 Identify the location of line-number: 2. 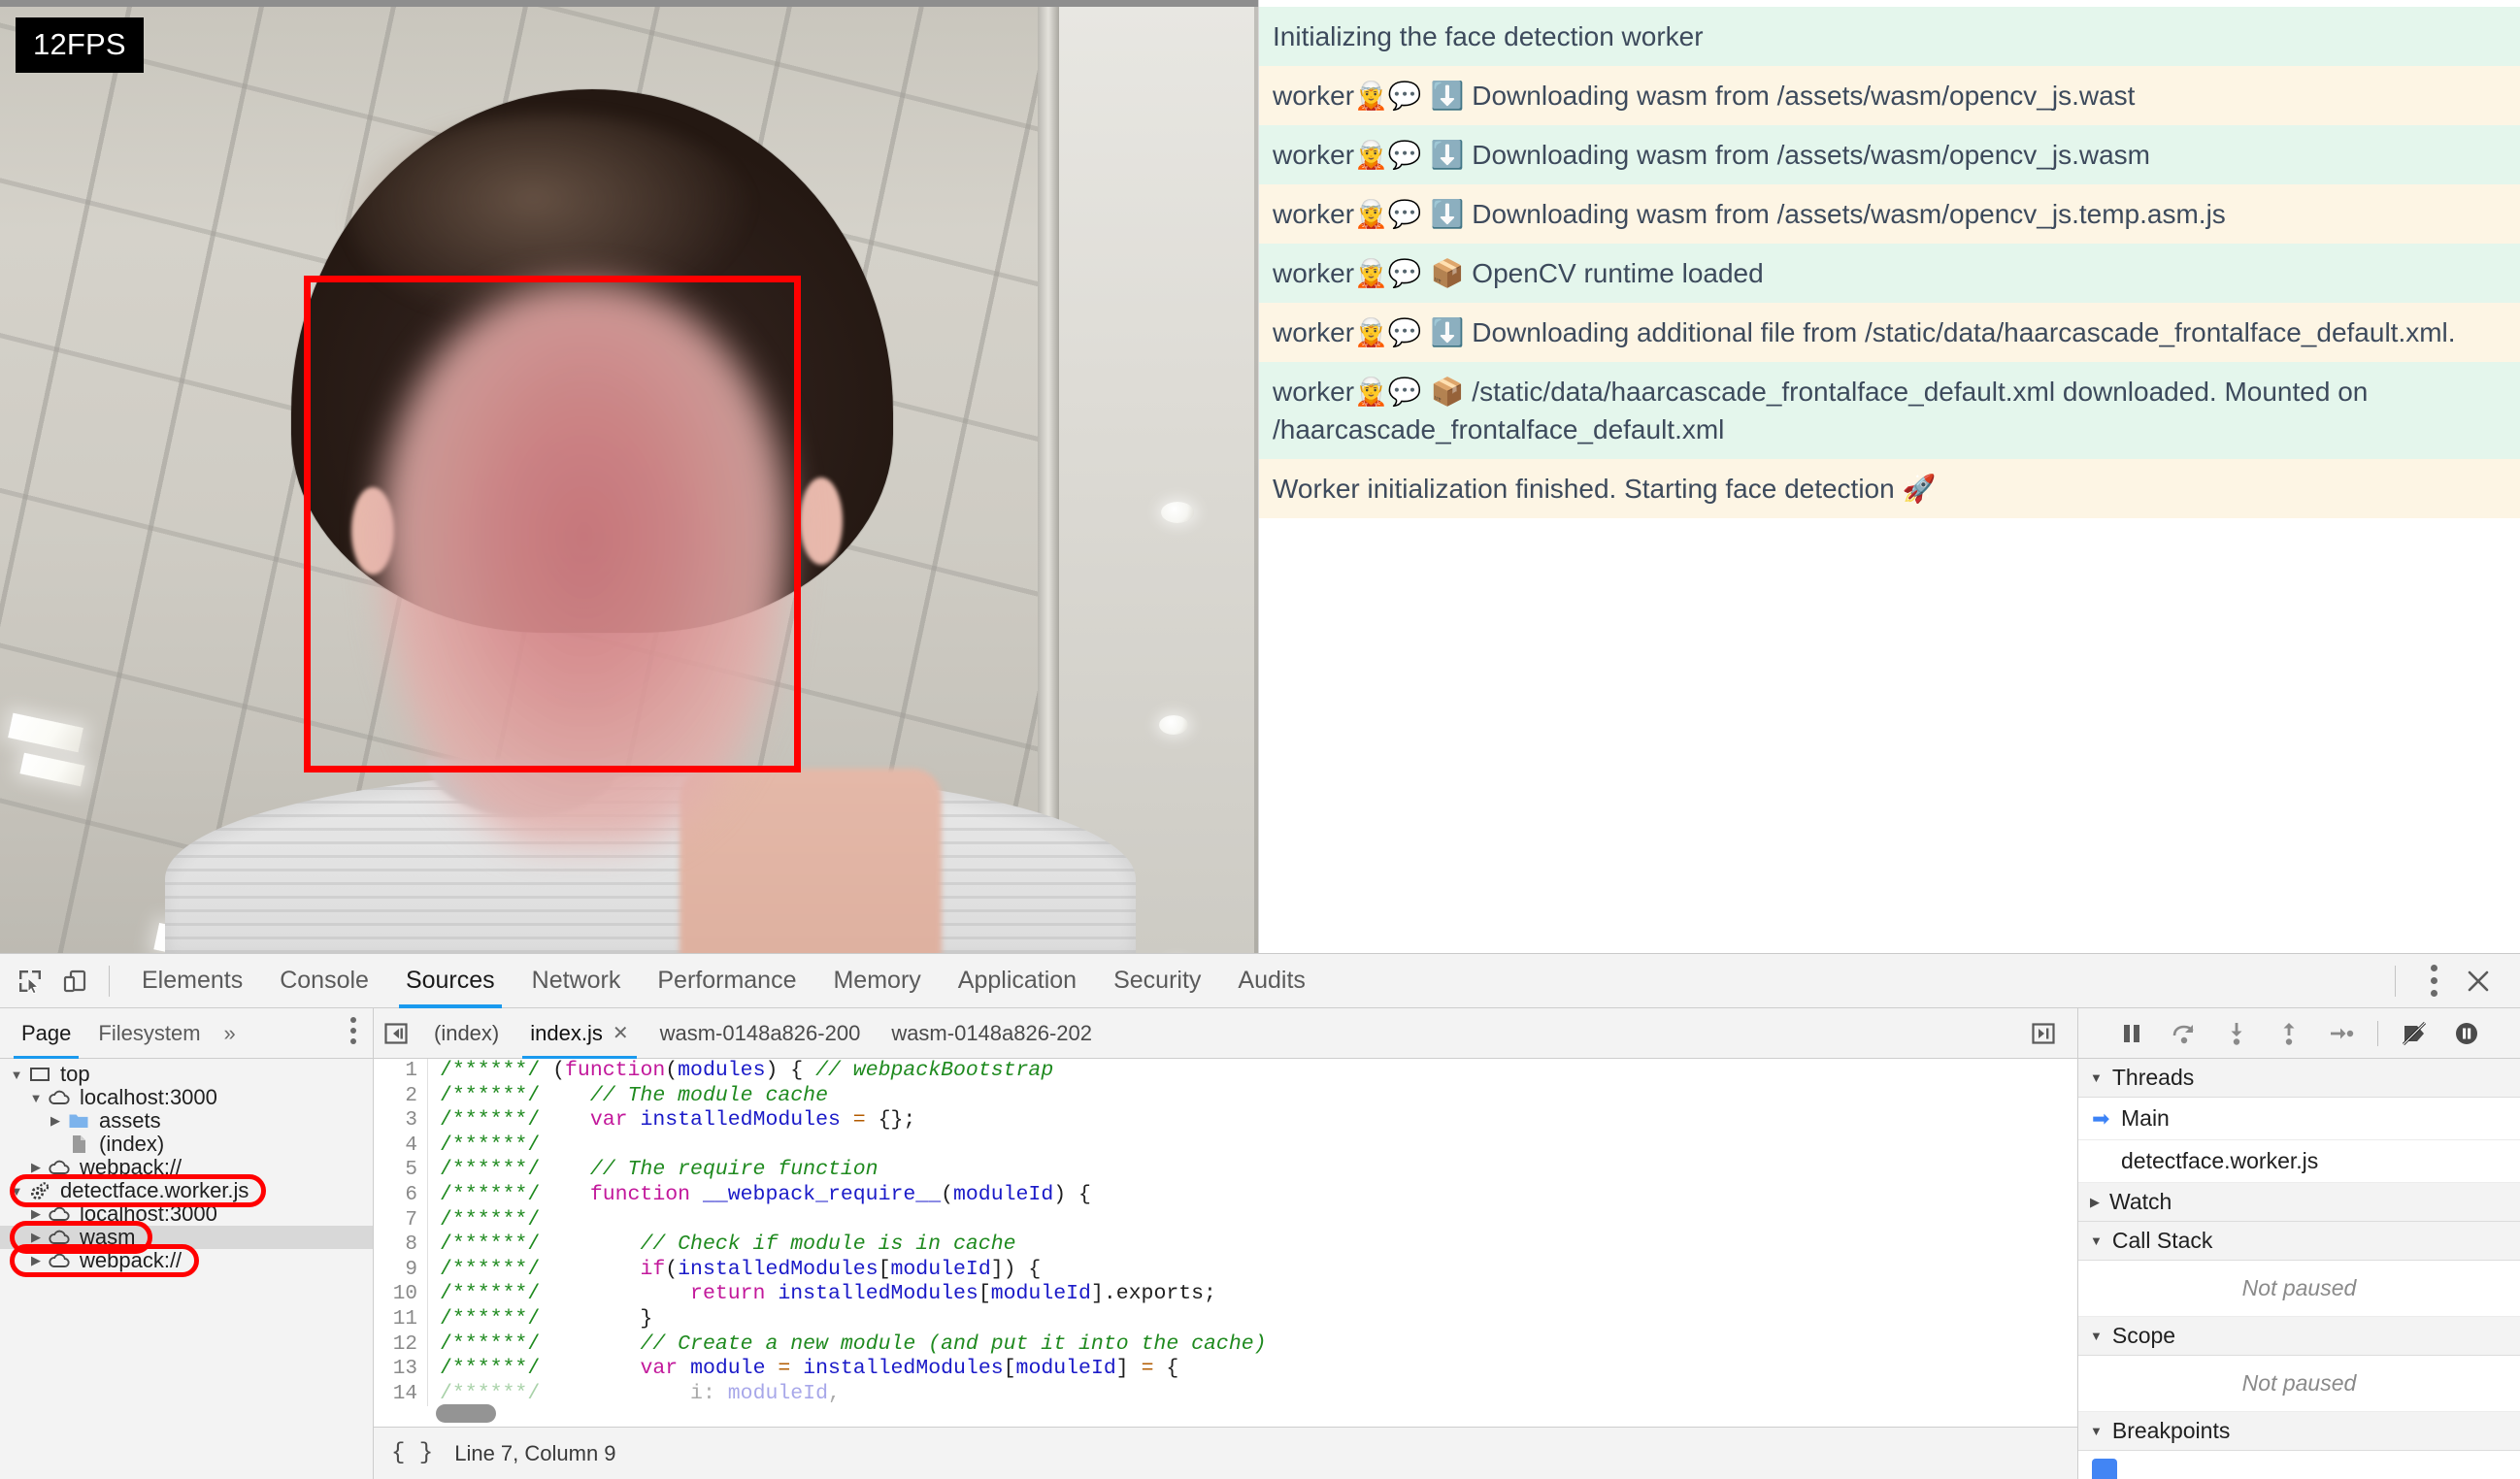
(401, 1096).